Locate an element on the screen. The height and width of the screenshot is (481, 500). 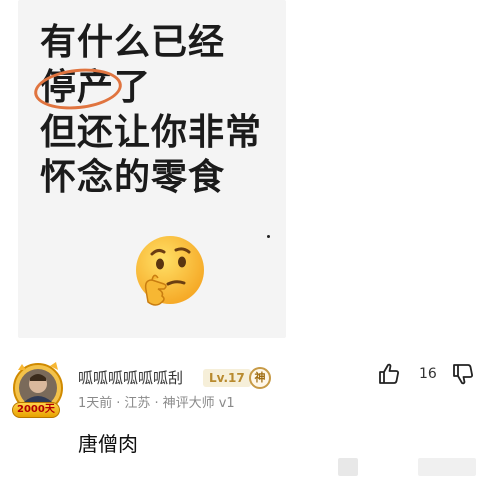
like-count: 16 is located at coordinates (428, 374).